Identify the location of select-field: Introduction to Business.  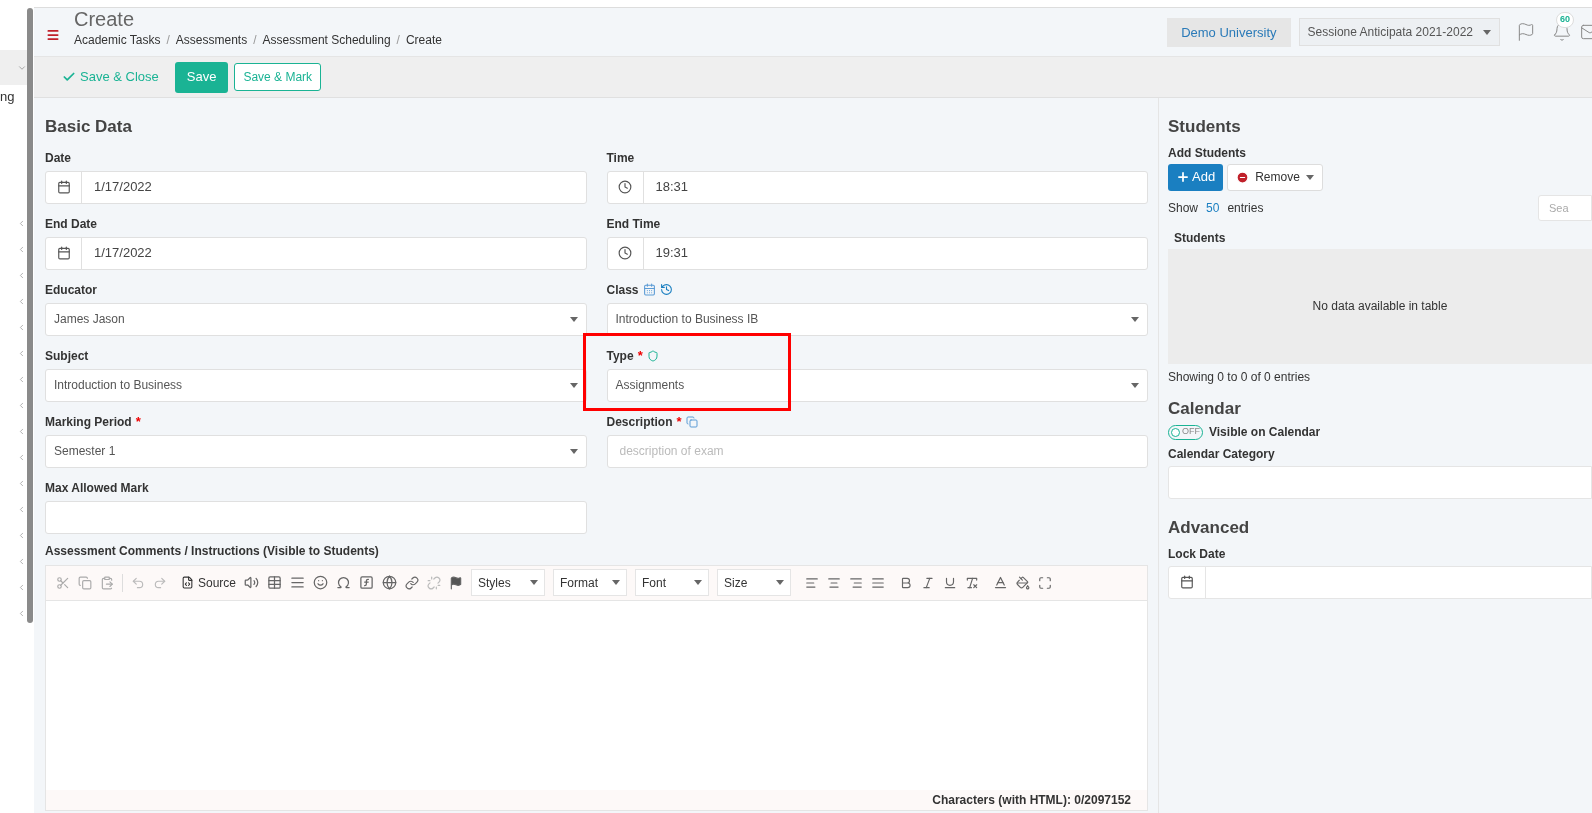
(316, 385).